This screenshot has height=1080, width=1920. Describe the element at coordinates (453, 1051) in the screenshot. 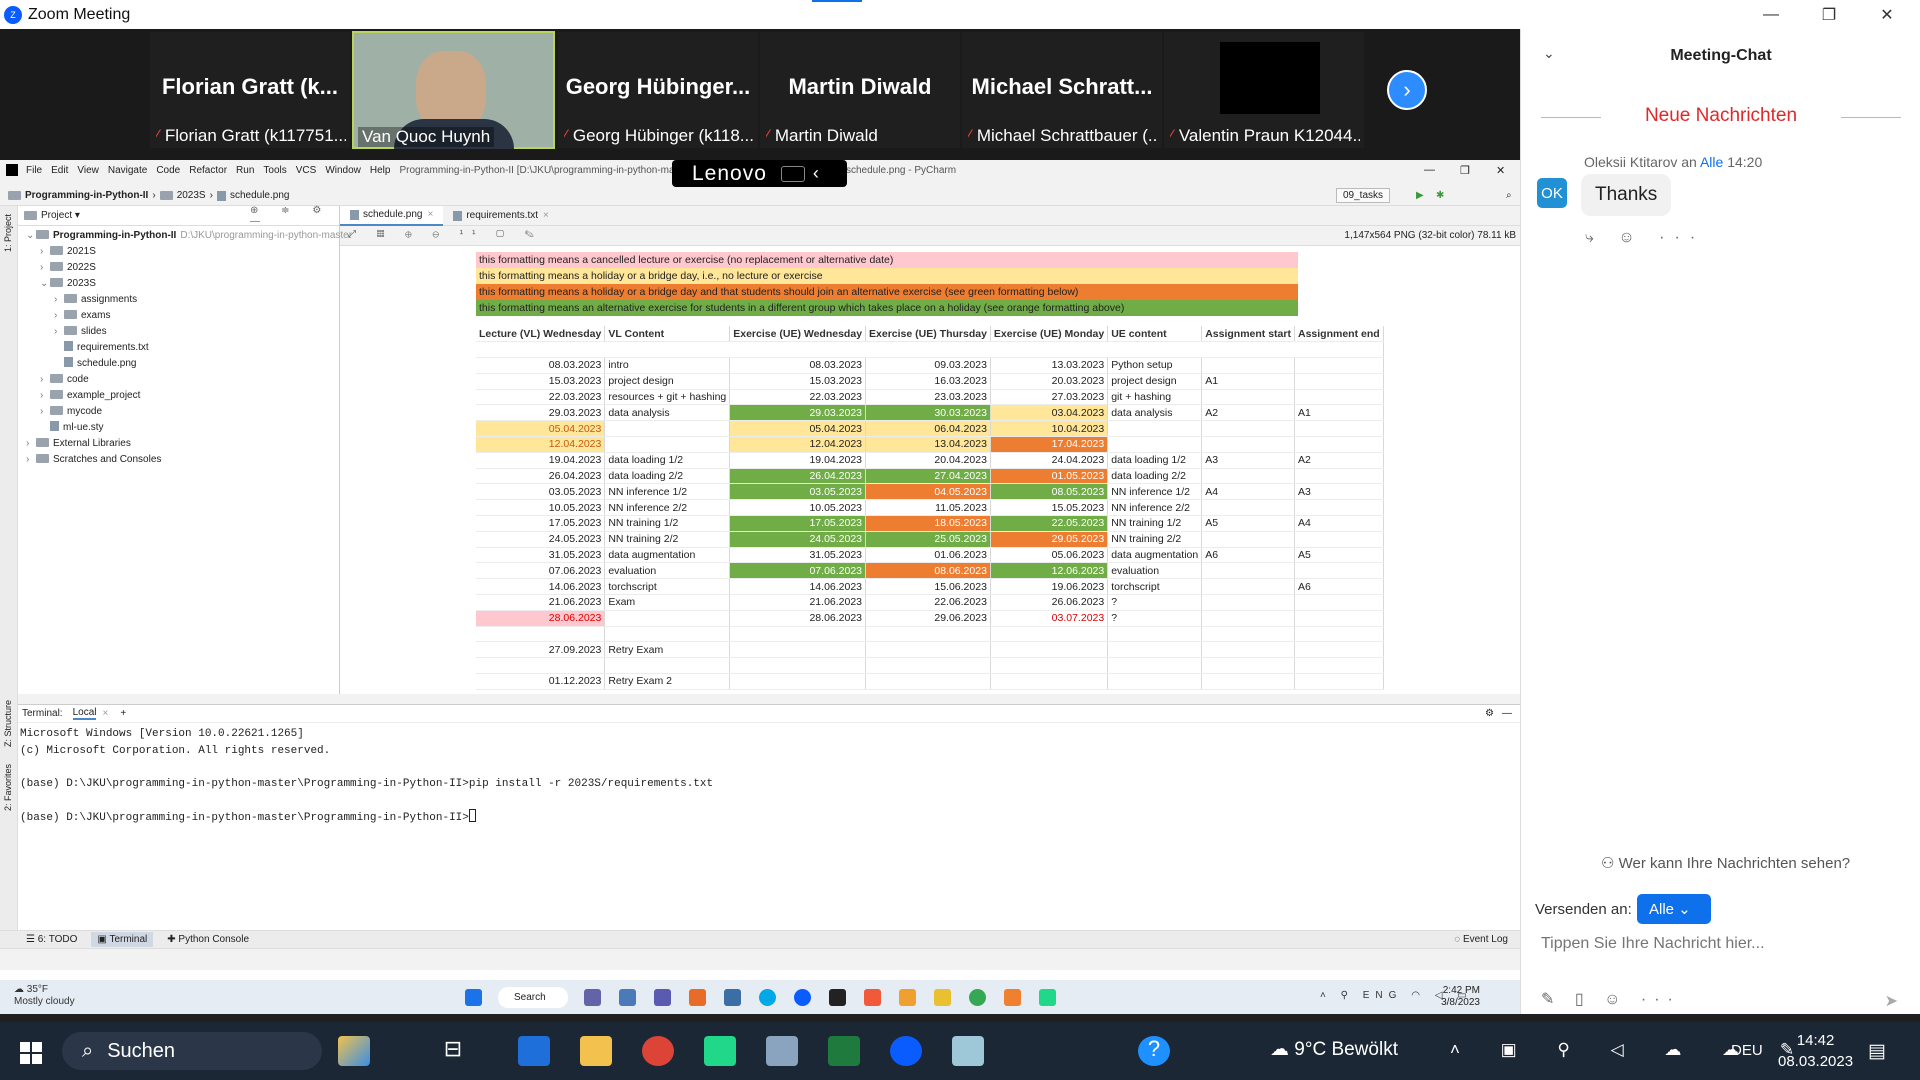

I see `task-view-icon: ⊟` at that location.